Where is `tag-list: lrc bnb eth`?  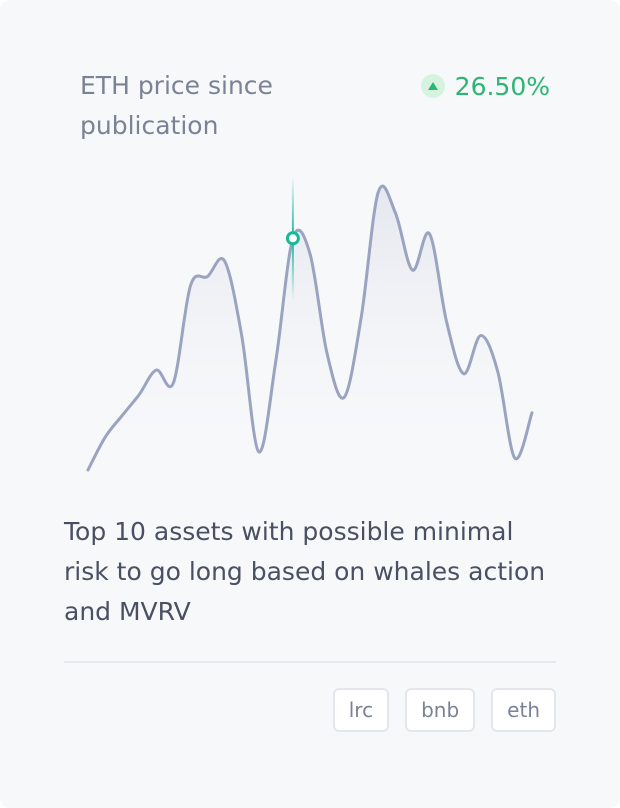
tag-list: lrc bnb eth is located at coordinates (444, 710).